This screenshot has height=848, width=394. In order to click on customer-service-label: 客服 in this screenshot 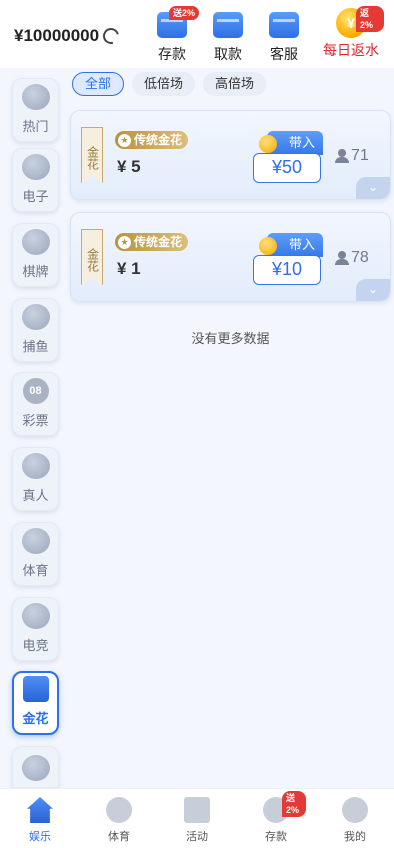, I will do `click(284, 54)`.